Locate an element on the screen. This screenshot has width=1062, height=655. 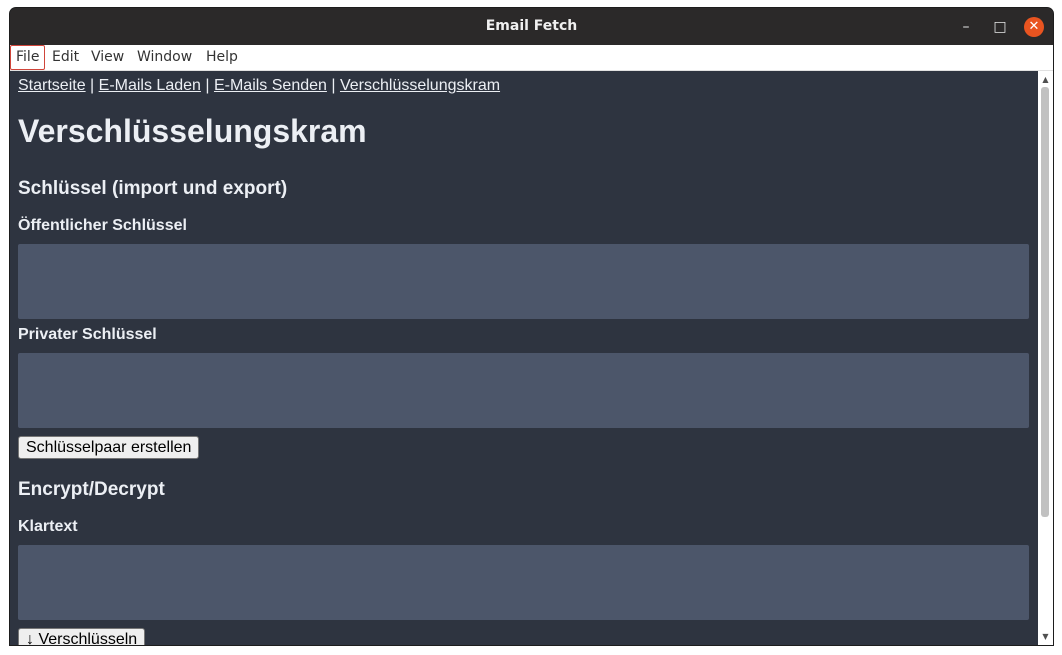
close-icon: ✕ is located at coordinates (1034, 27).